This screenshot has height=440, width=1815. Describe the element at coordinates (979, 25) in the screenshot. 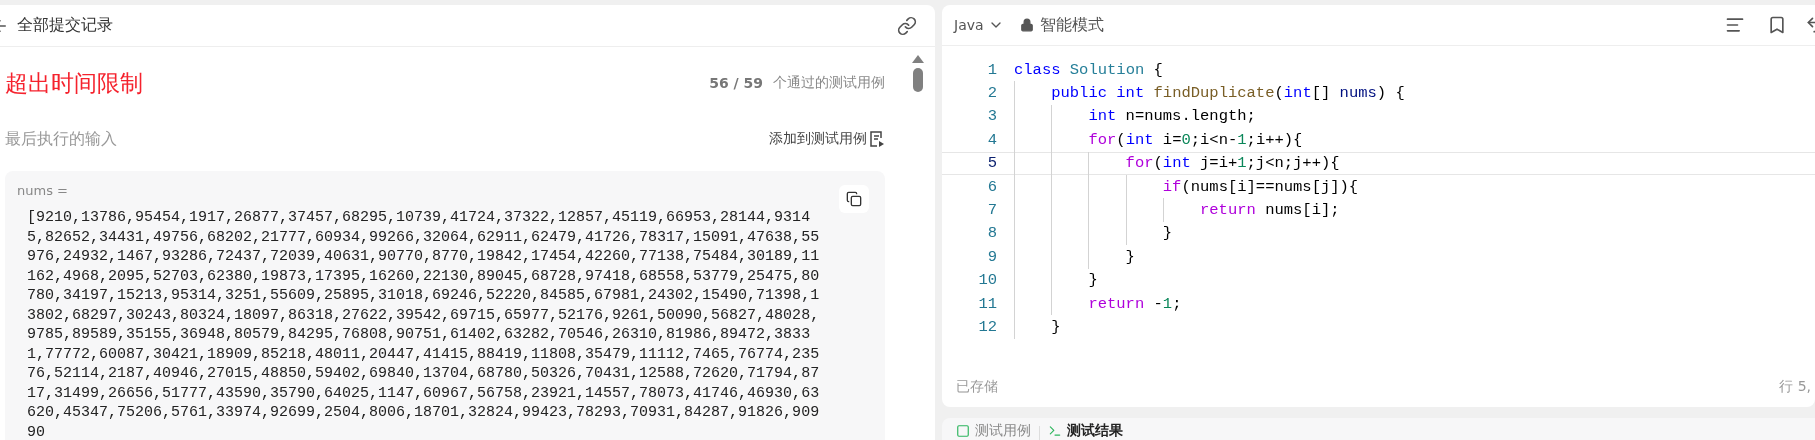

I see `language-select: Java` at that location.